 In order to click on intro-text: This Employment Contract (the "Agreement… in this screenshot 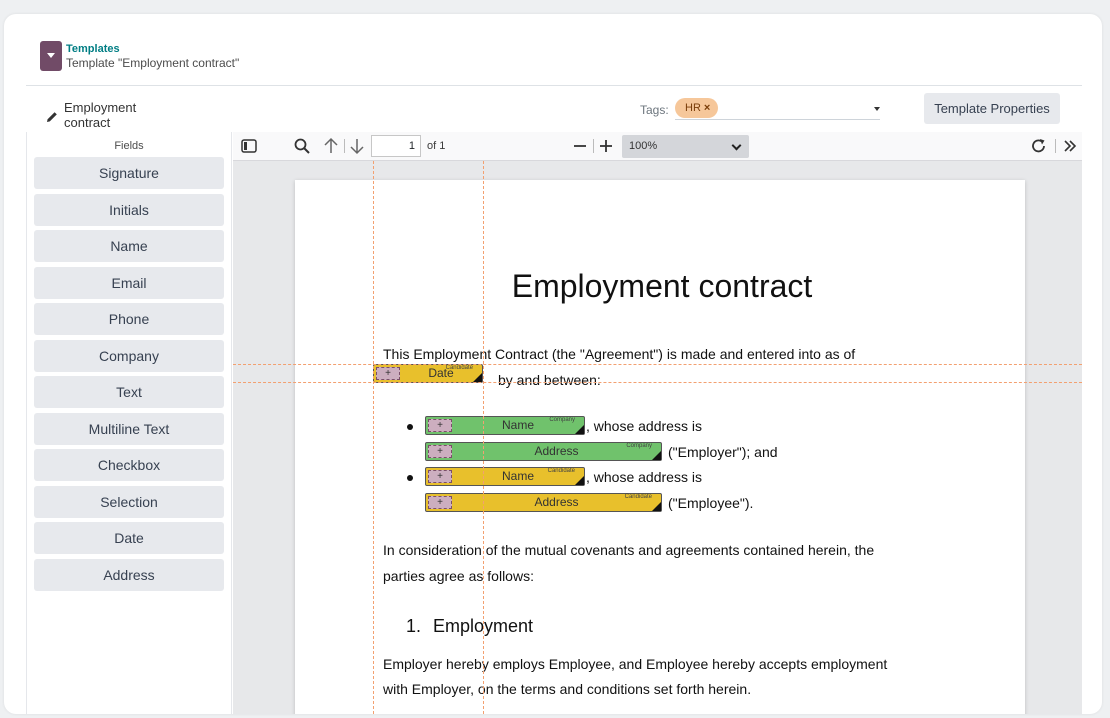, I will do `click(619, 354)`.